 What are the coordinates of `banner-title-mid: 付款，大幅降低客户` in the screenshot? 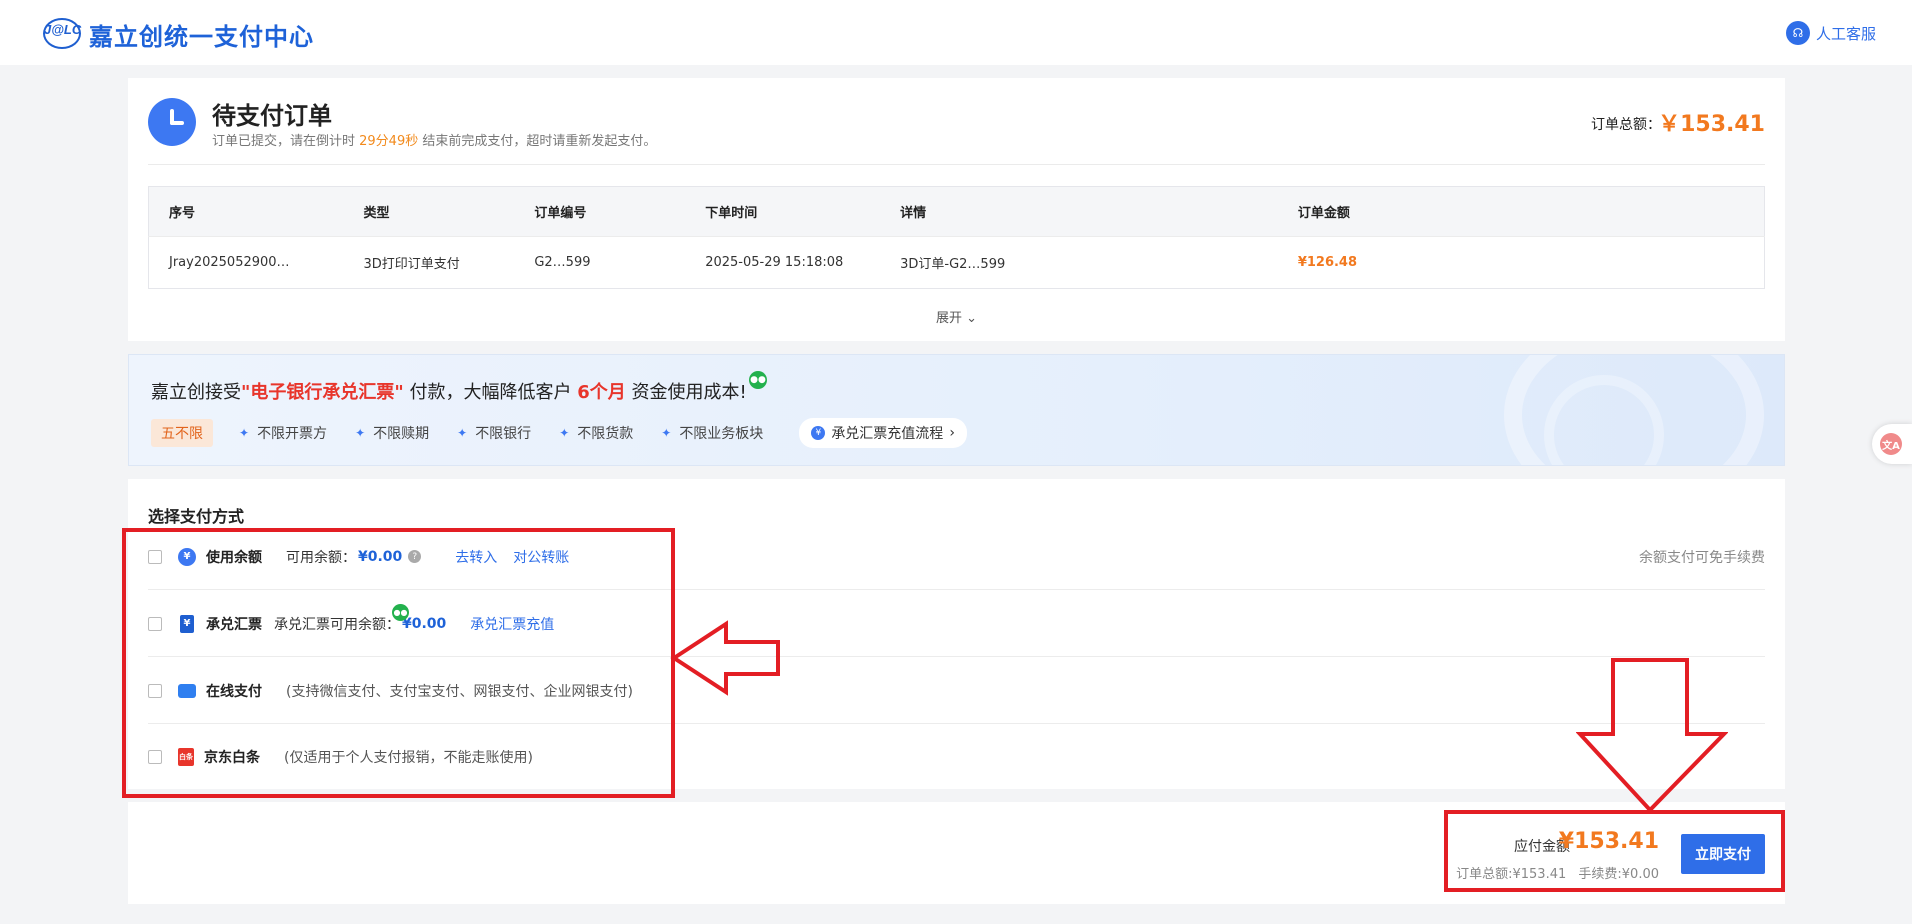 It's located at (493, 392).